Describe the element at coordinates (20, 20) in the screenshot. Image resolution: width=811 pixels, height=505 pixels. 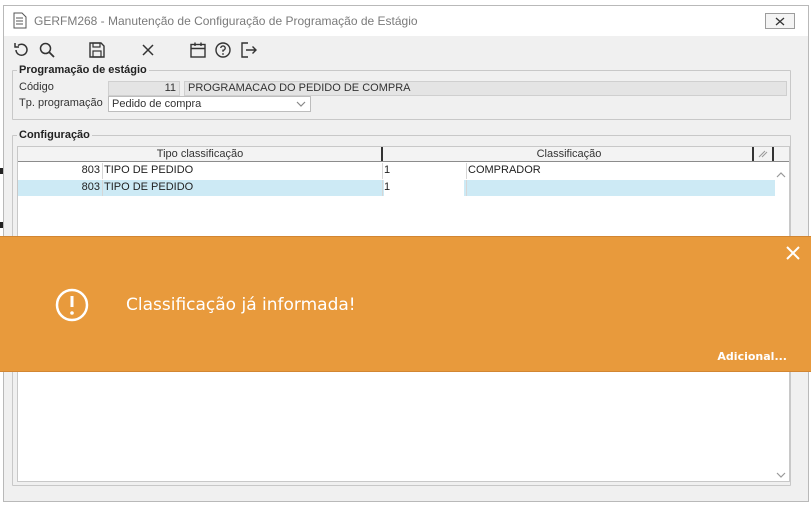
I see `document-icon` at that location.